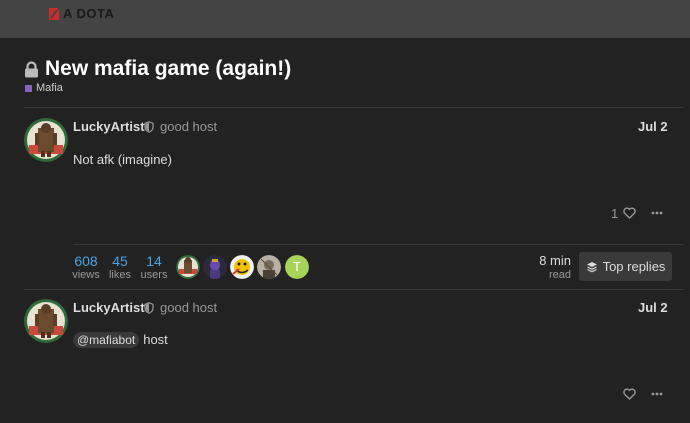 The image size is (690, 423). I want to click on category-label: Mafia, so click(49, 88).